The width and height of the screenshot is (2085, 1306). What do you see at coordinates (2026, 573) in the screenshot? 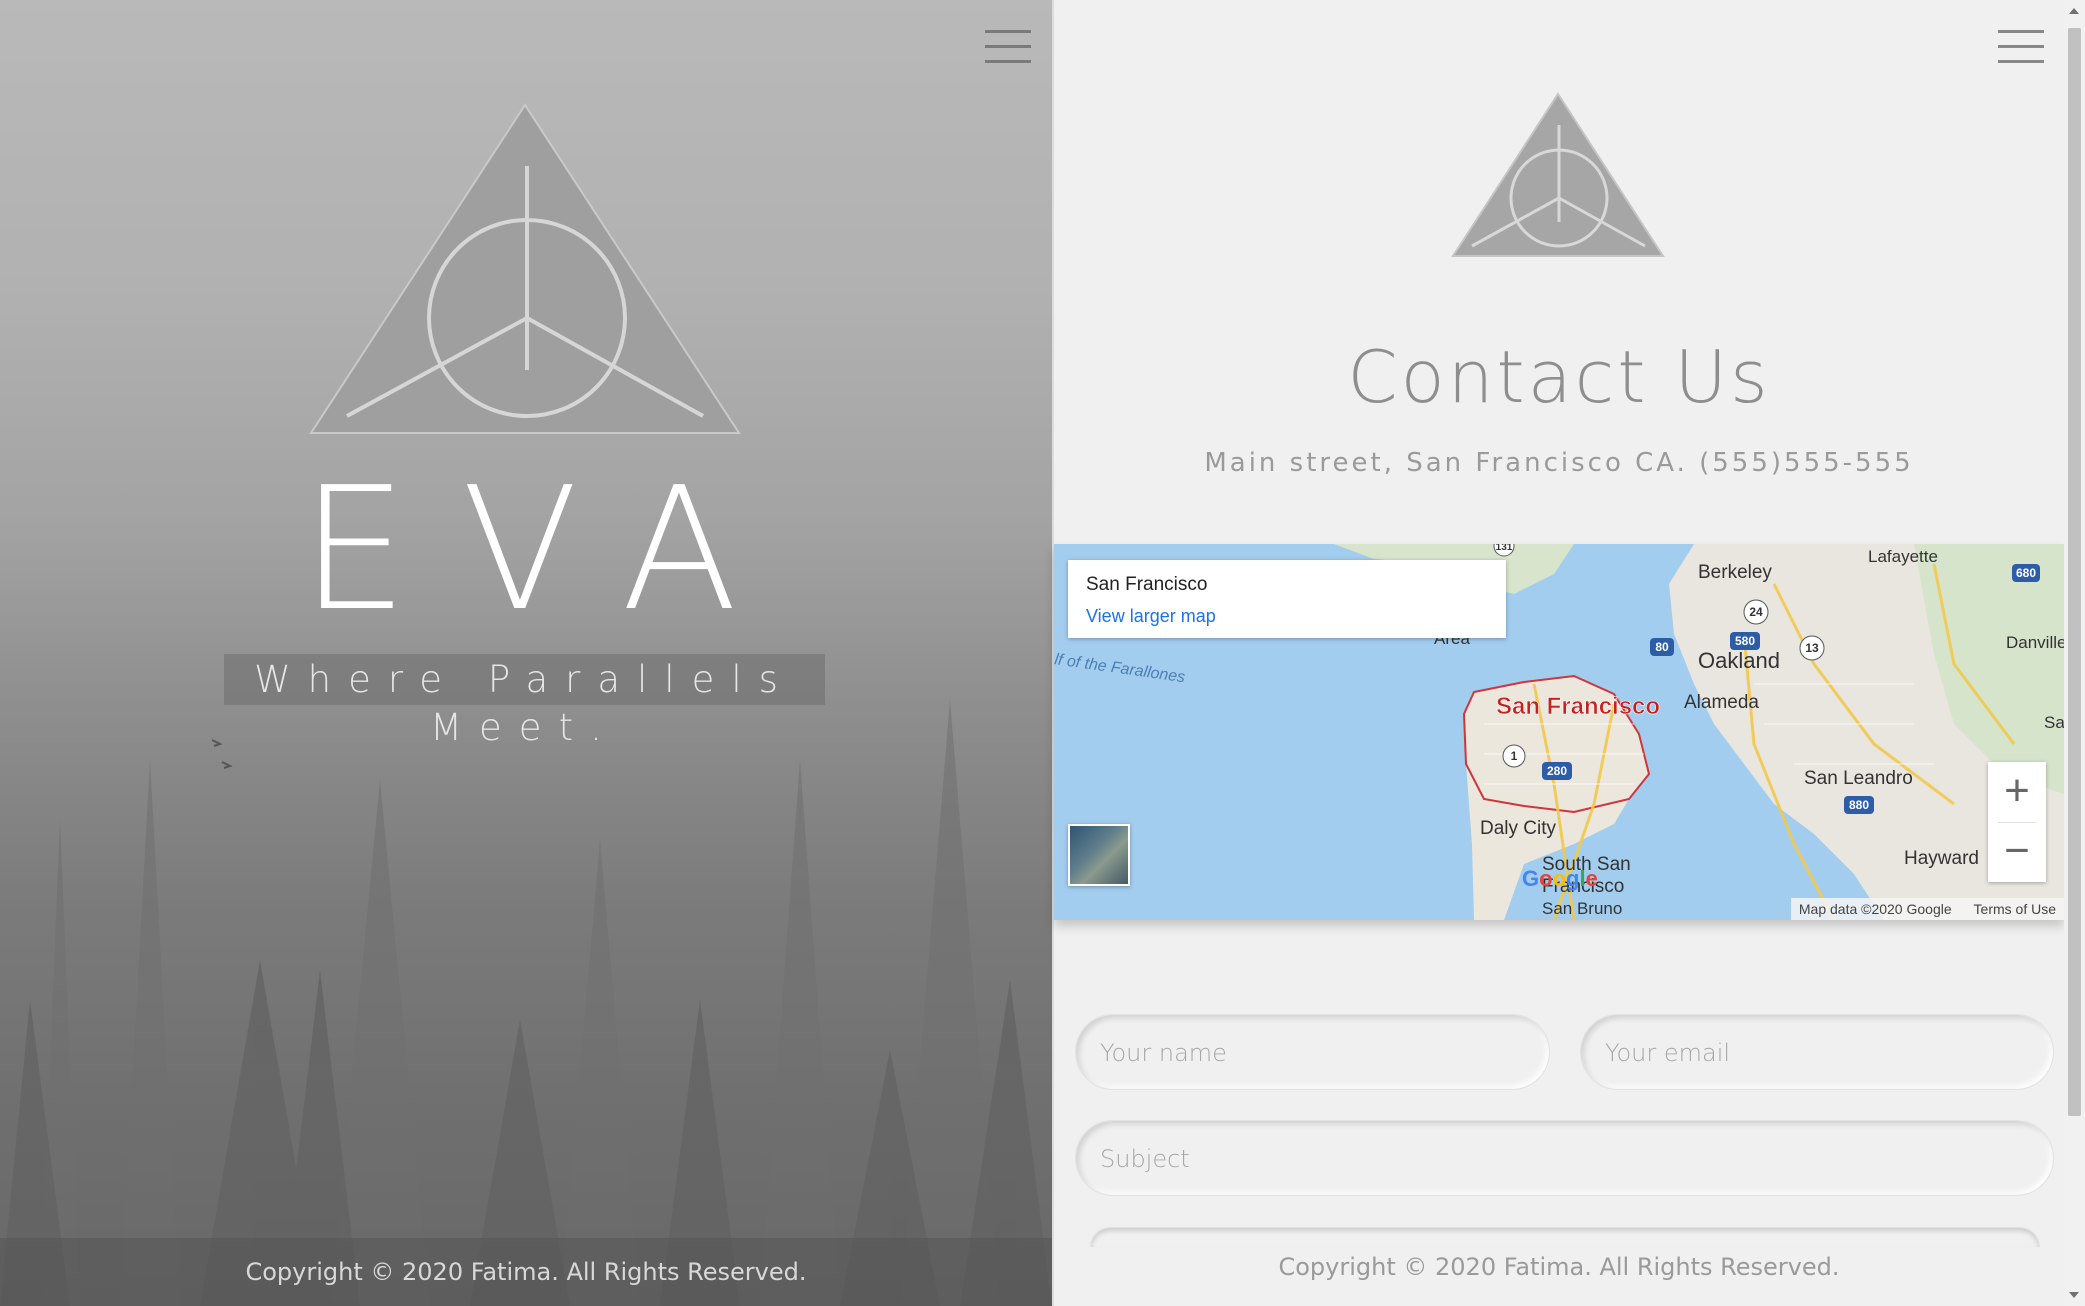
I see `hw-680: 680` at bounding box center [2026, 573].